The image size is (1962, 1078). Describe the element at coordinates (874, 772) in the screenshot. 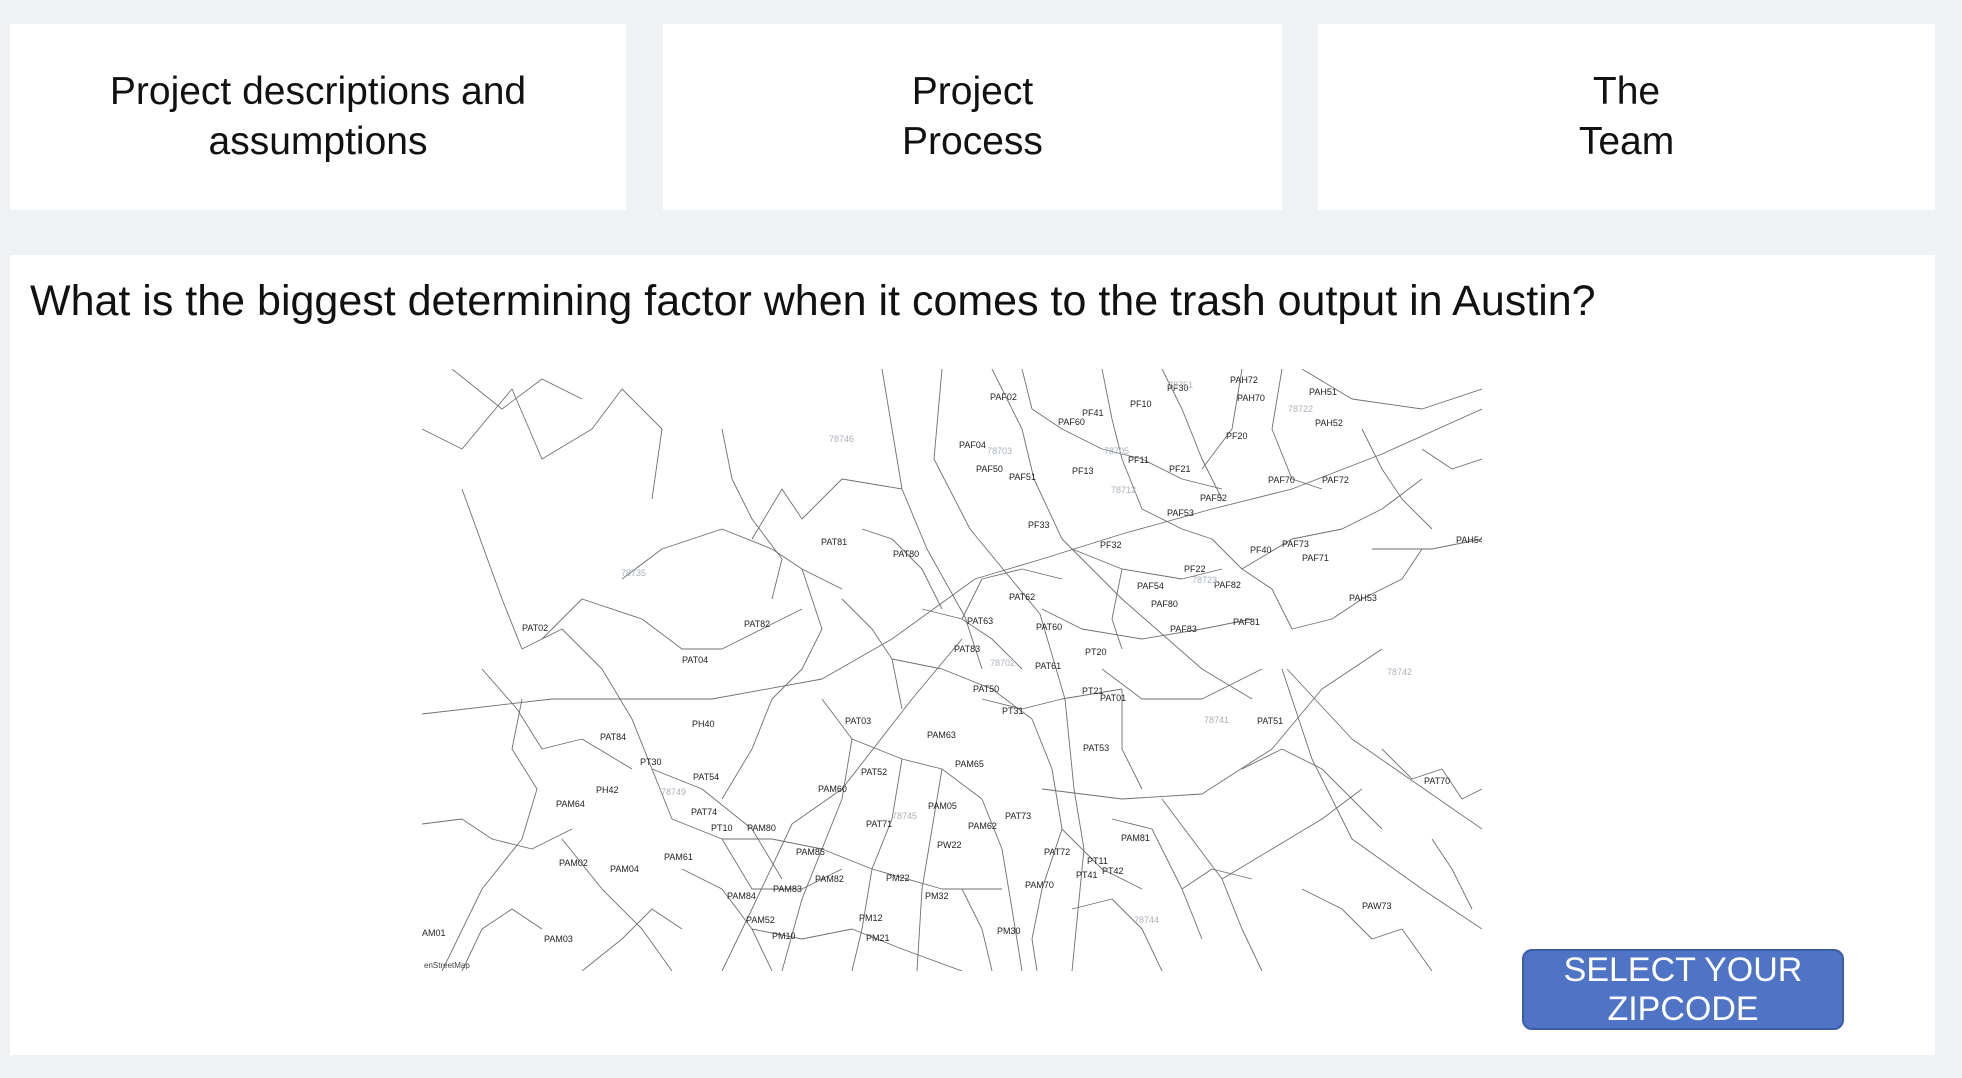

I see `route-label-pat52: PAT52` at that location.